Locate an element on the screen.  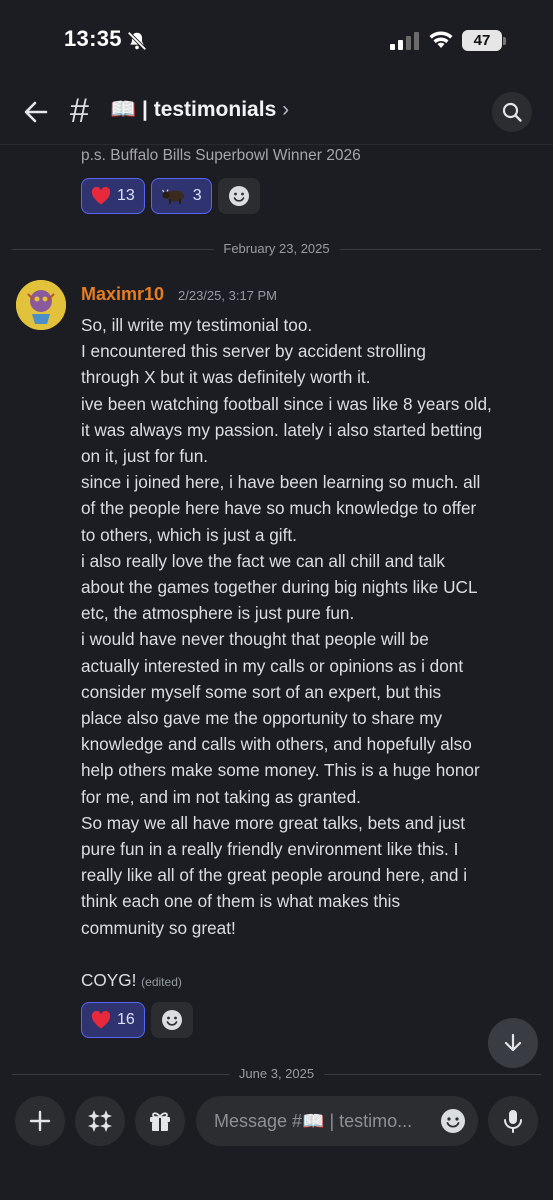
emoji-picker-icon is located at coordinates (453, 1121).